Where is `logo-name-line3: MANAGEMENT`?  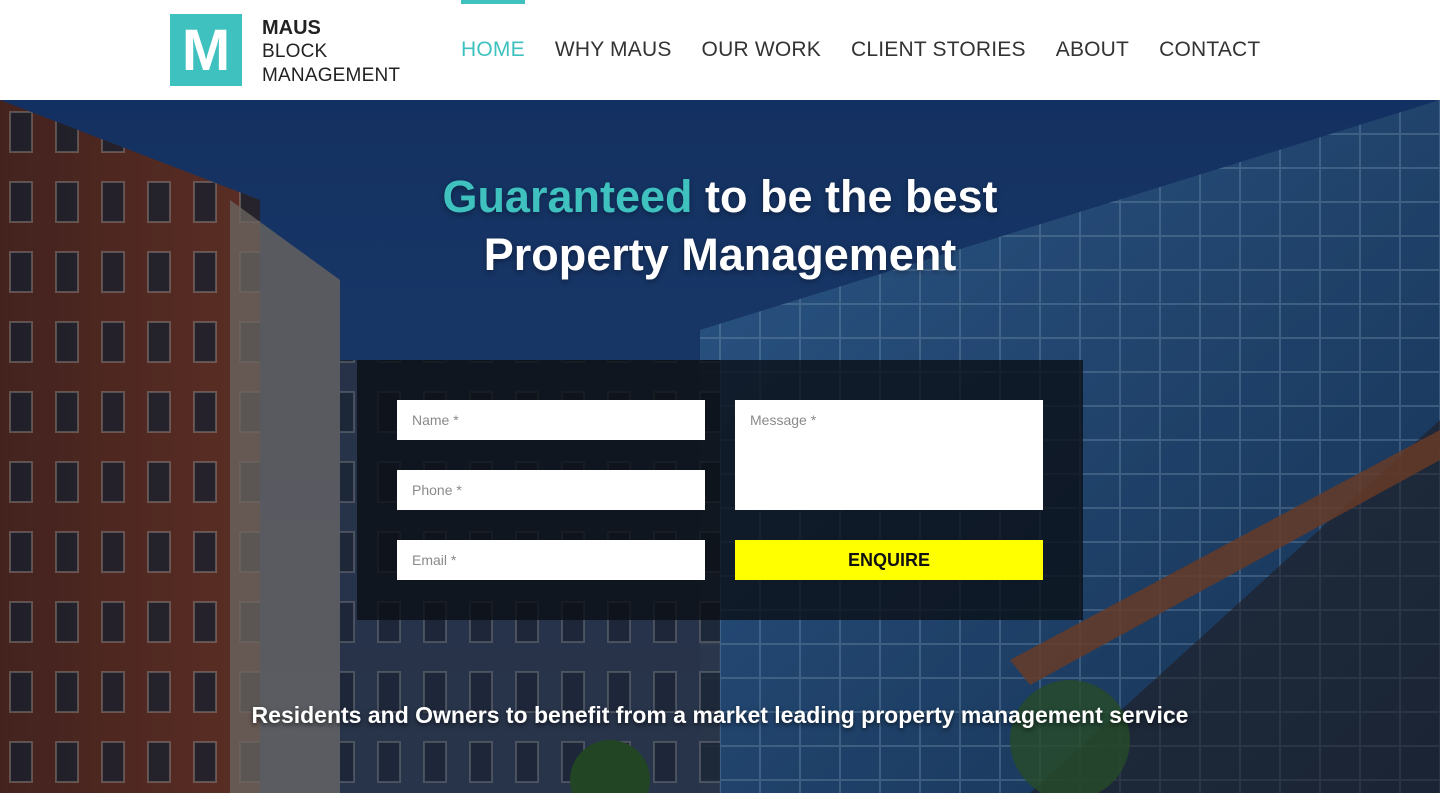 logo-name-line3: MANAGEMENT is located at coordinates (331, 75).